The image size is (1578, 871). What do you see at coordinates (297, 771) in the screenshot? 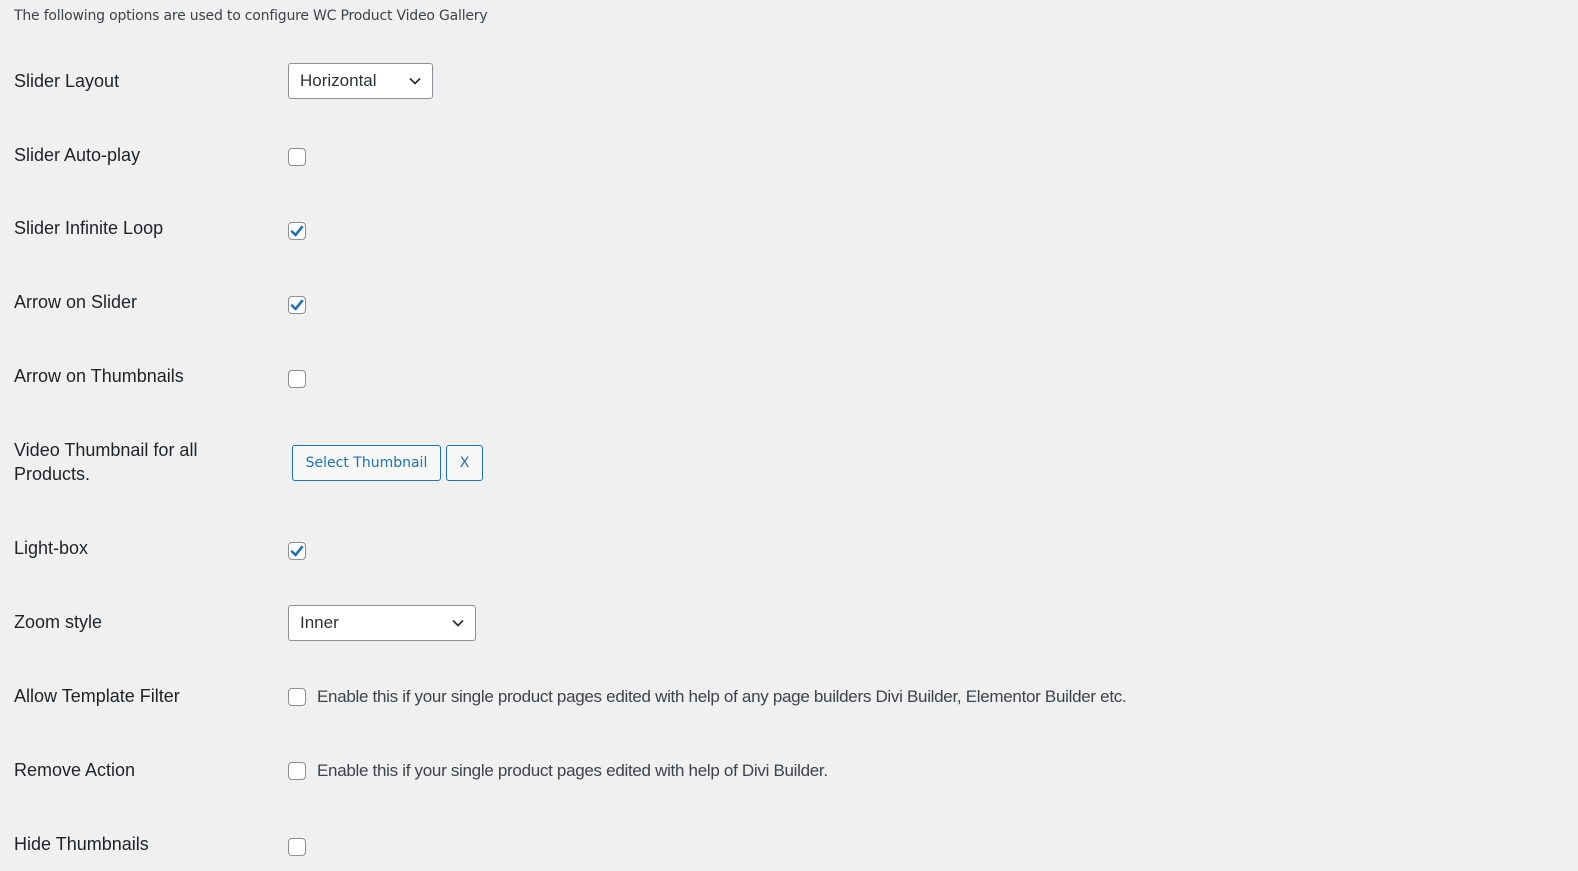
I see `remove-action-checkbox` at bounding box center [297, 771].